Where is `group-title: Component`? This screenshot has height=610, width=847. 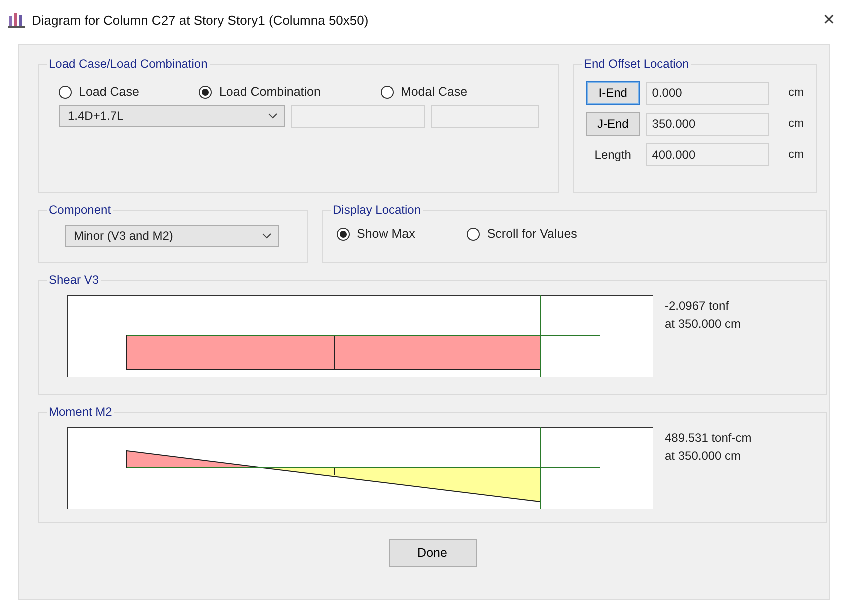 group-title: Component is located at coordinates (80, 210).